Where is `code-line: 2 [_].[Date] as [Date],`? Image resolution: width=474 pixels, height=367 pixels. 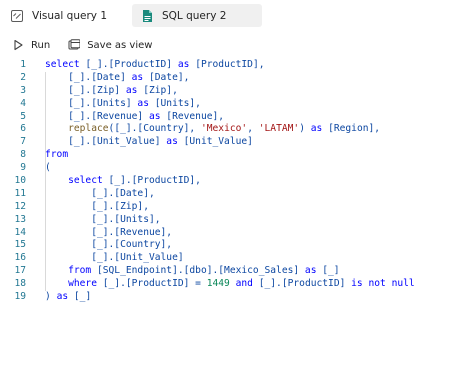
code-line: 2 [_].[Date] as [Date], is located at coordinates (237, 78).